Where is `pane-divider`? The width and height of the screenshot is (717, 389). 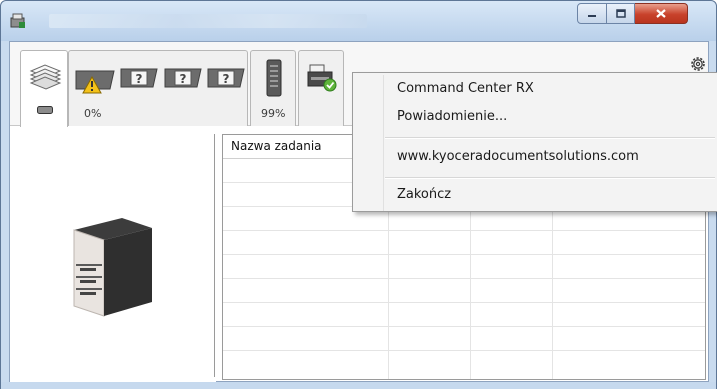 pane-divider is located at coordinates (214, 255).